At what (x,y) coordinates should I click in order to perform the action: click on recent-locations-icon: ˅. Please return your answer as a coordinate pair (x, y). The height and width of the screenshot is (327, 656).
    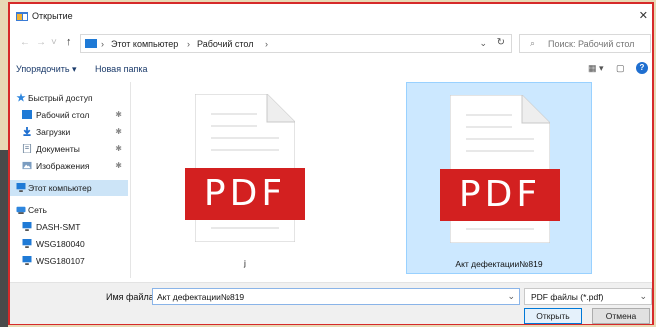
    Looking at the image, I should click on (54, 42).